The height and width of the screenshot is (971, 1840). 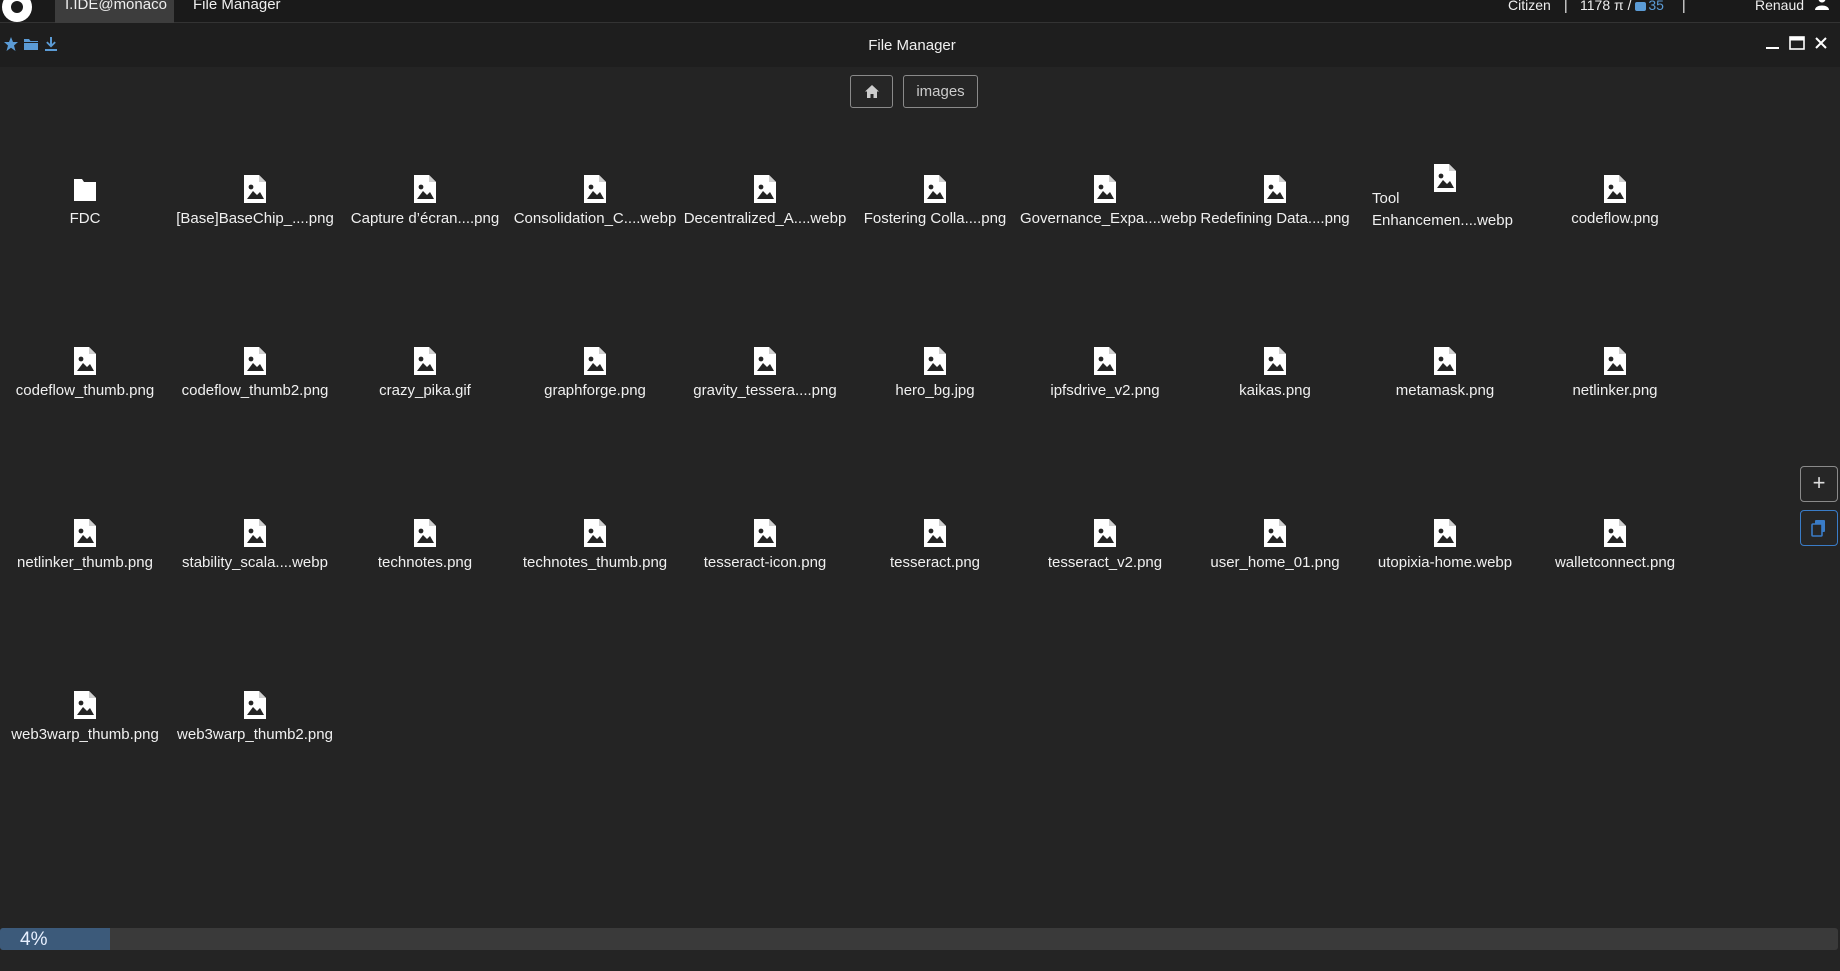 What do you see at coordinates (1445, 401) in the screenshot?
I see `file-item: metamask.png` at bounding box center [1445, 401].